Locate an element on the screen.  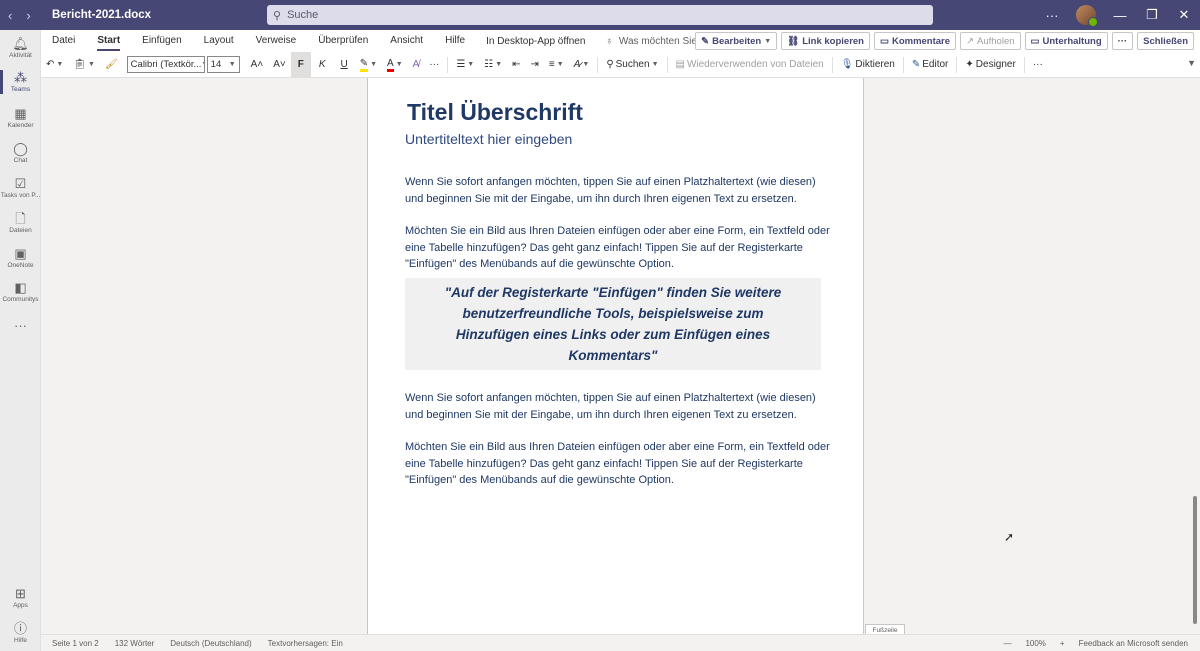
vertical-scrollbar is located at coordinates (1195, 560).